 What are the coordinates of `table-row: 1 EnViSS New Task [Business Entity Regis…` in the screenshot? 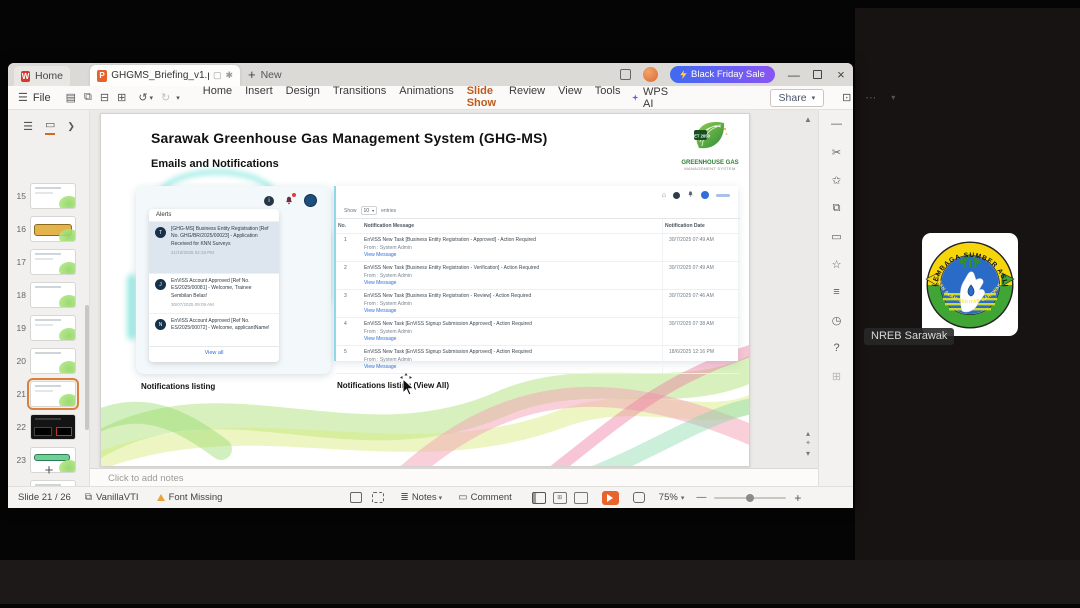 It's located at (538, 248).